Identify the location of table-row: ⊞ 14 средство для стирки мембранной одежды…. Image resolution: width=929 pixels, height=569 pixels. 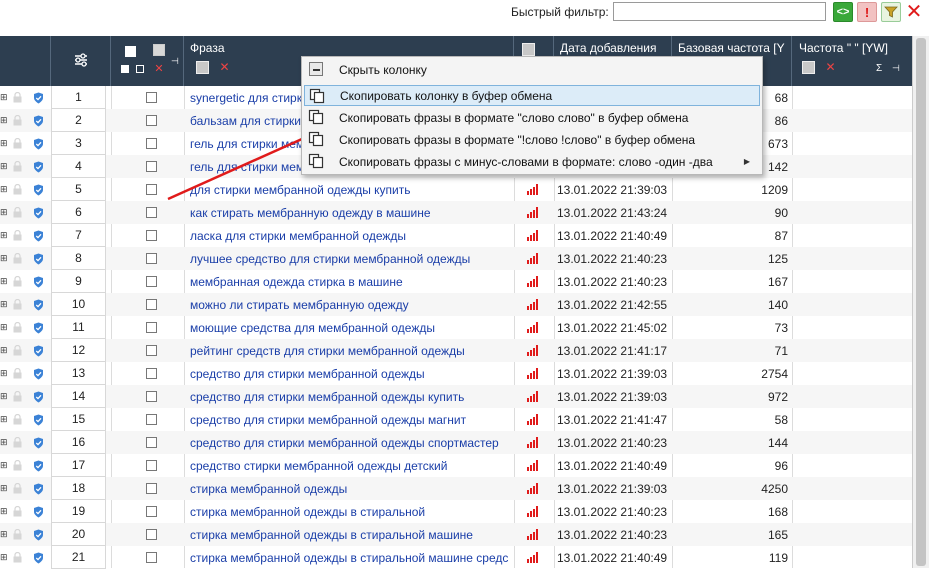
(456, 396).